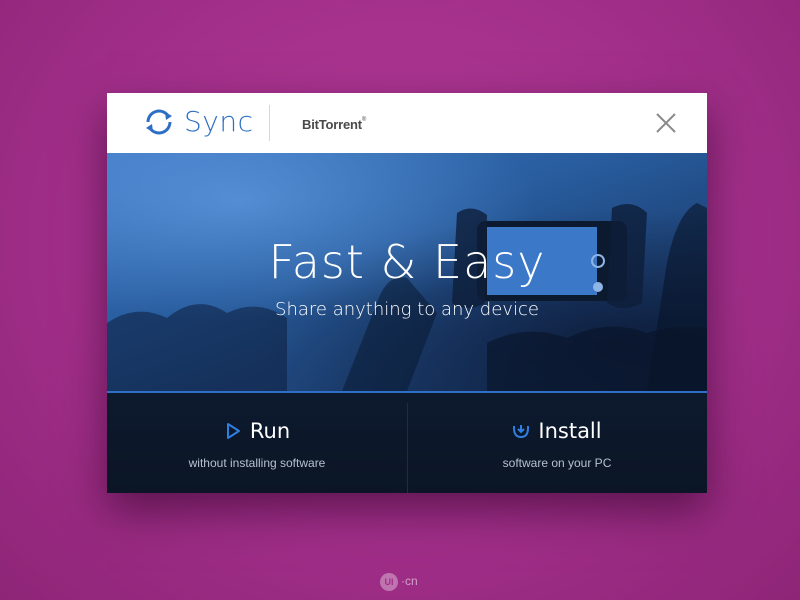  Describe the element at coordinates (159, 122) in the screenshot. I see `sync-logo-icon` at that location.